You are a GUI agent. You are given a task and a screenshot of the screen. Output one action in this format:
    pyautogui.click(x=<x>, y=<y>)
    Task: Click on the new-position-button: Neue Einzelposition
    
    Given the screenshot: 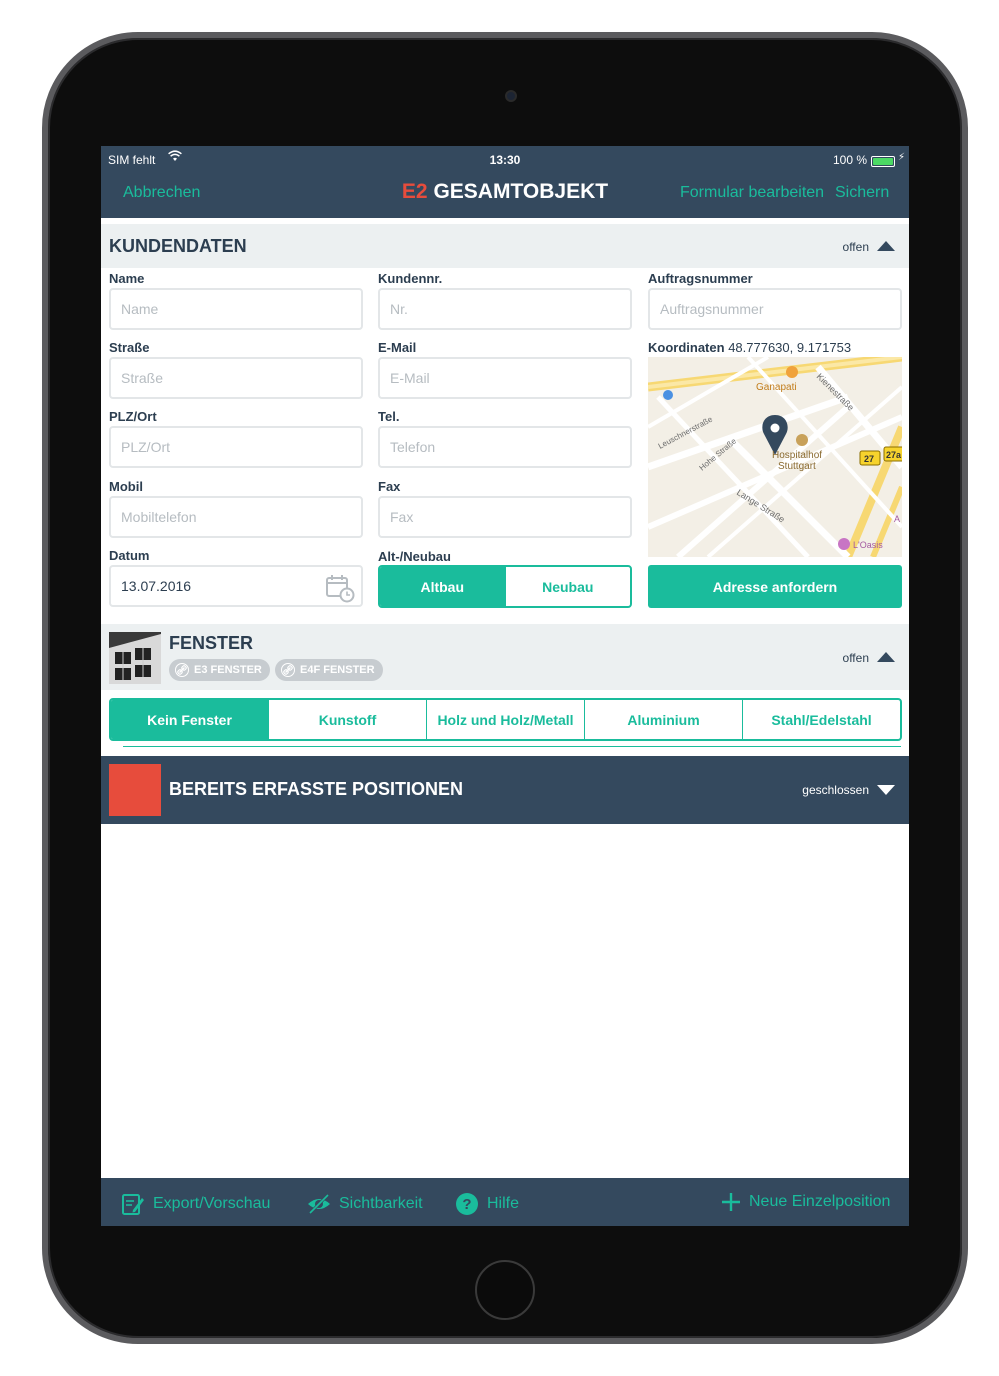 What is the action you would take?
    pyautogui.click(x=805, y=1202)
    